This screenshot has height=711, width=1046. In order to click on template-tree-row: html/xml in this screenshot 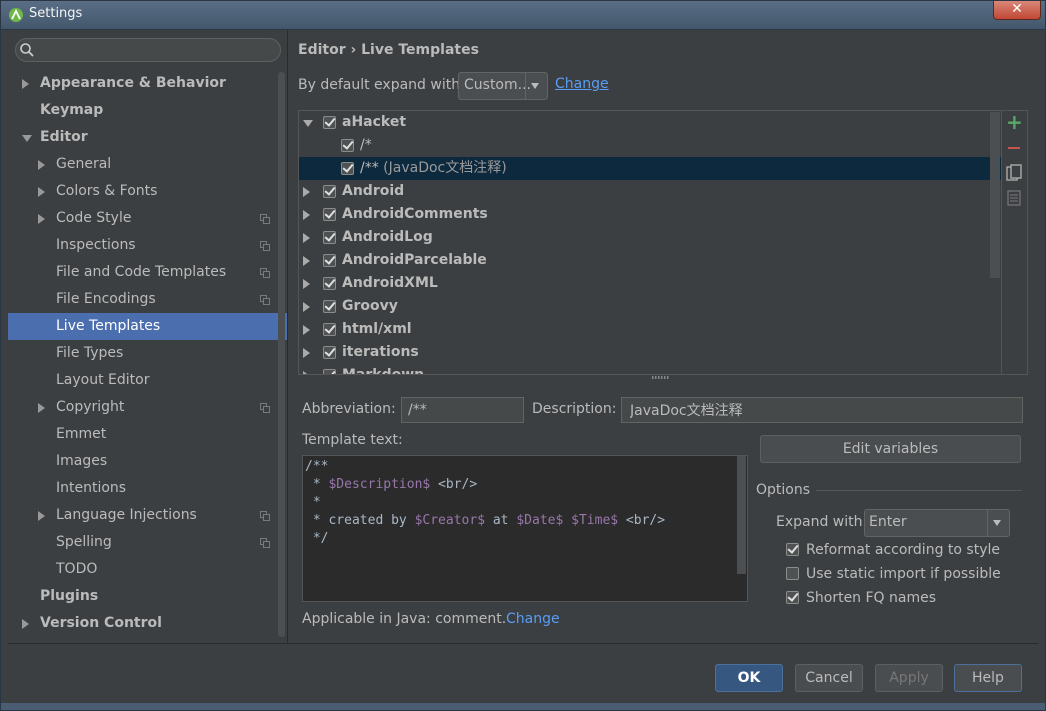, I will do `click(650, 329)`.